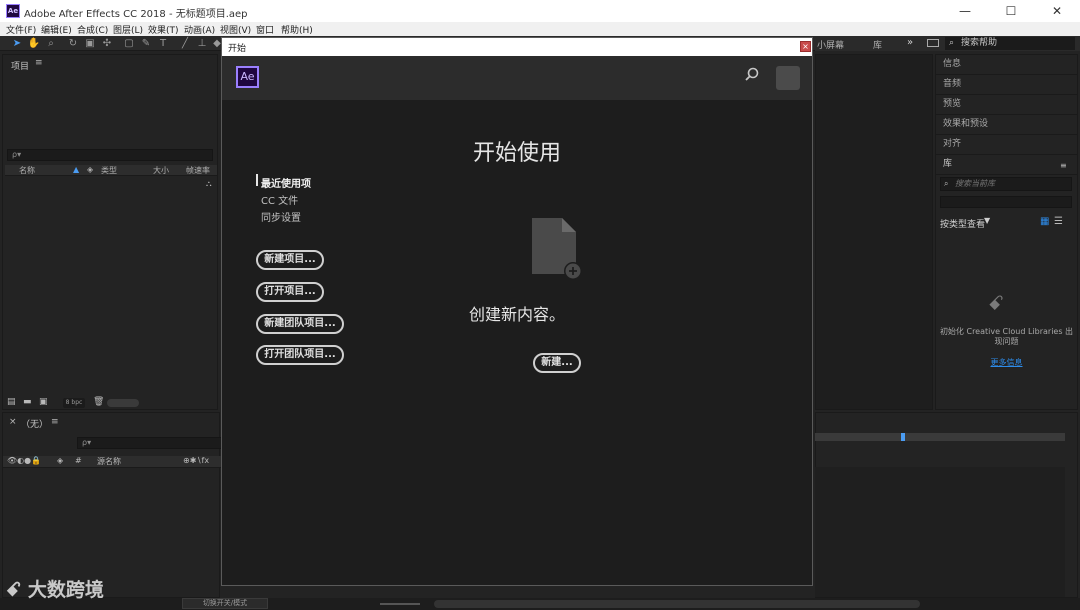 The width and height of the screenshot is (1080, 610). Describe the element at coordinates (910, 42) in the screenshot. I see `workspace-more-icon: »` at that location.